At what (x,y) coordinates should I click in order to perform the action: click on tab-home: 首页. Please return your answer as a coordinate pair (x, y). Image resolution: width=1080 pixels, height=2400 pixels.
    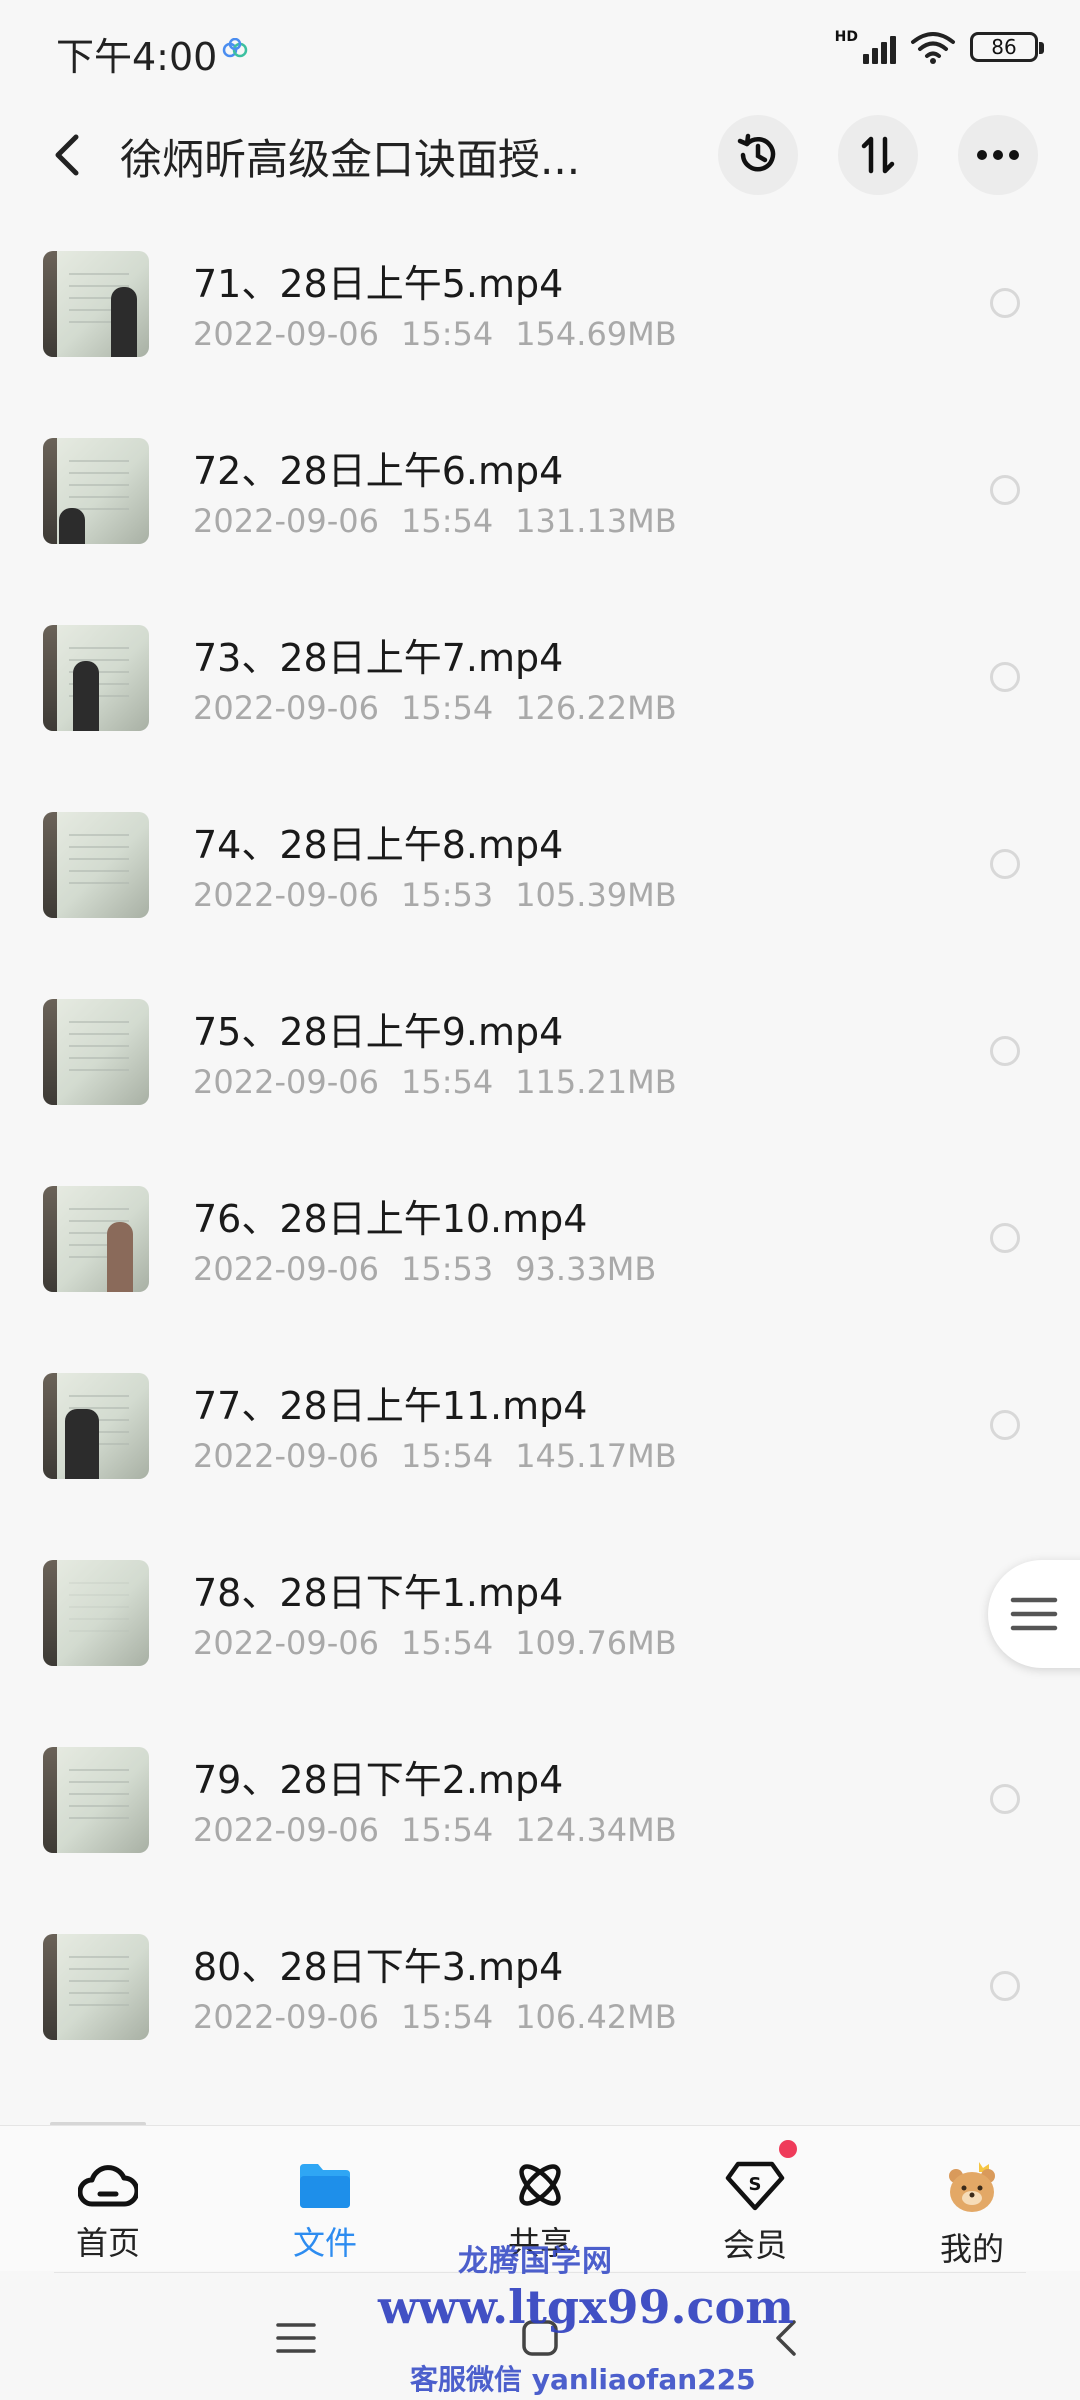
    Looking at the image, I should click on (108, 2199).